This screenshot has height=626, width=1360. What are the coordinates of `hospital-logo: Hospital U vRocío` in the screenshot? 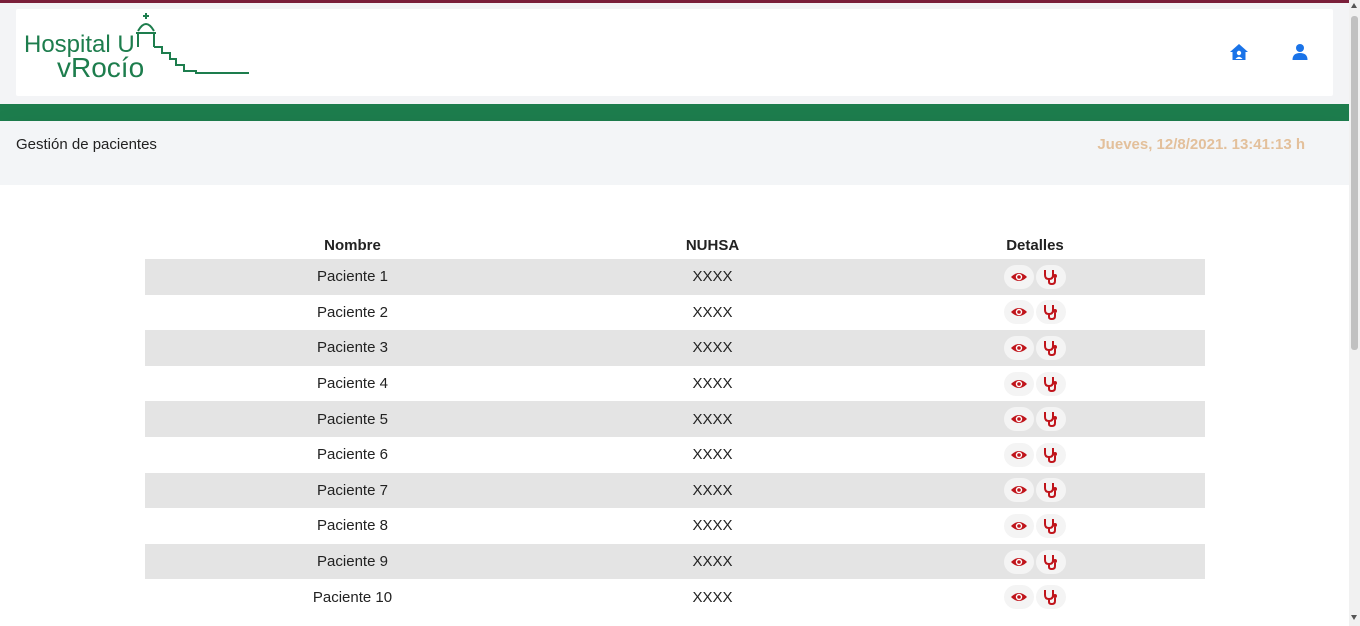 It's located at (136, 46).